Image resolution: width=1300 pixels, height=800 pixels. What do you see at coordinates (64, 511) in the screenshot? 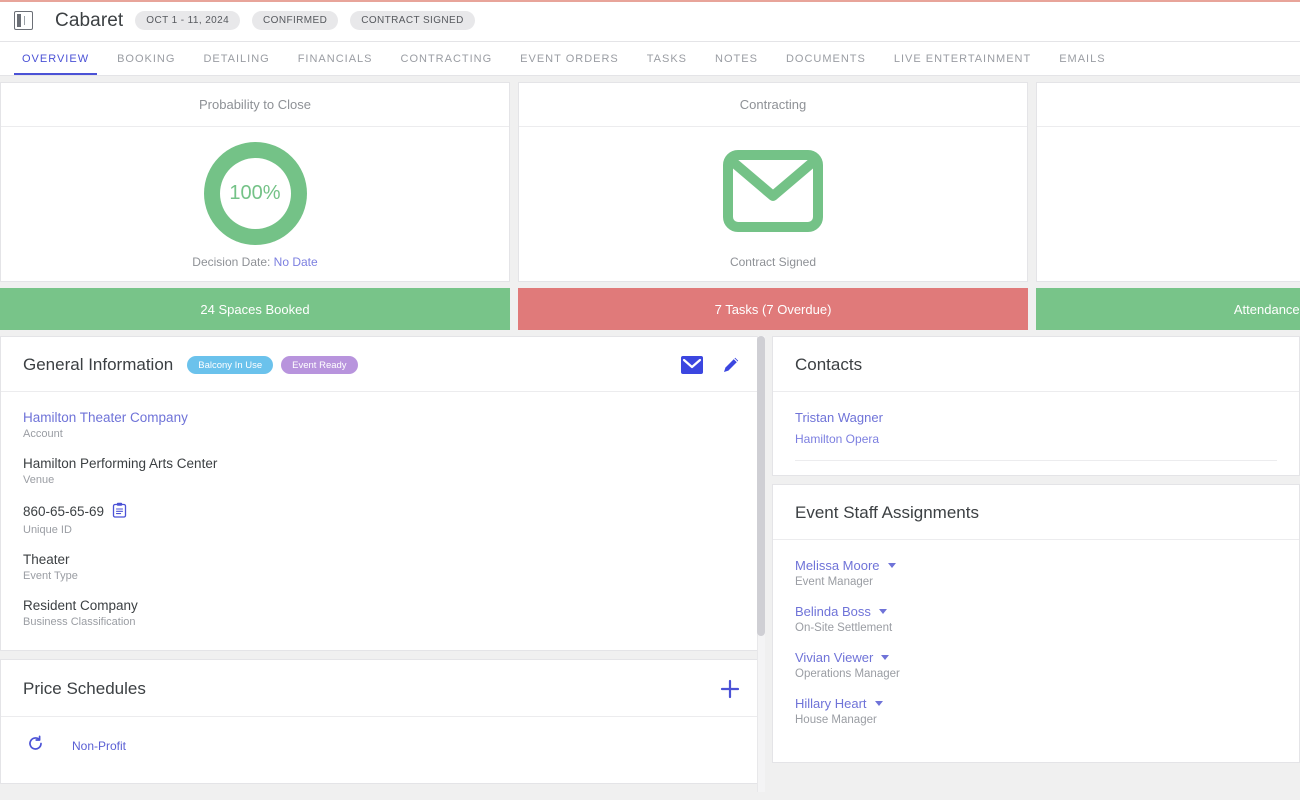
I see `unique-id-value: 860-65-65-69` at bounding box center [64, 511].